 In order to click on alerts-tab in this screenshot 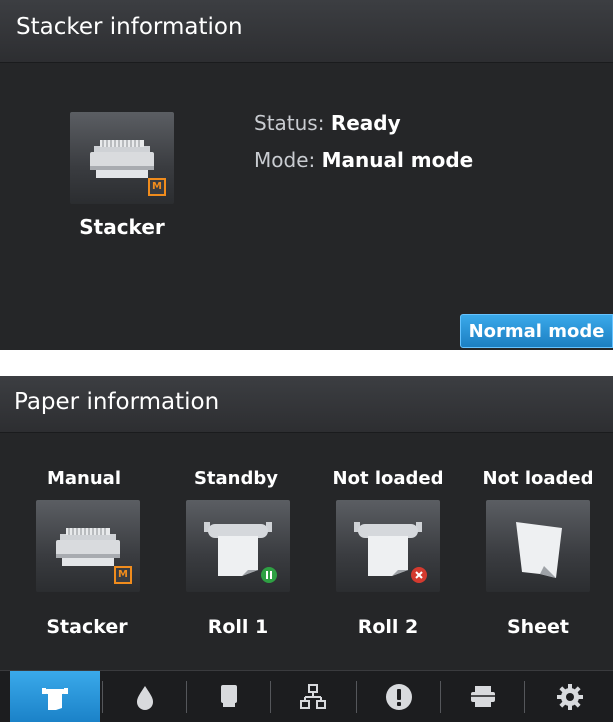, I will do `click(399, 696)`.